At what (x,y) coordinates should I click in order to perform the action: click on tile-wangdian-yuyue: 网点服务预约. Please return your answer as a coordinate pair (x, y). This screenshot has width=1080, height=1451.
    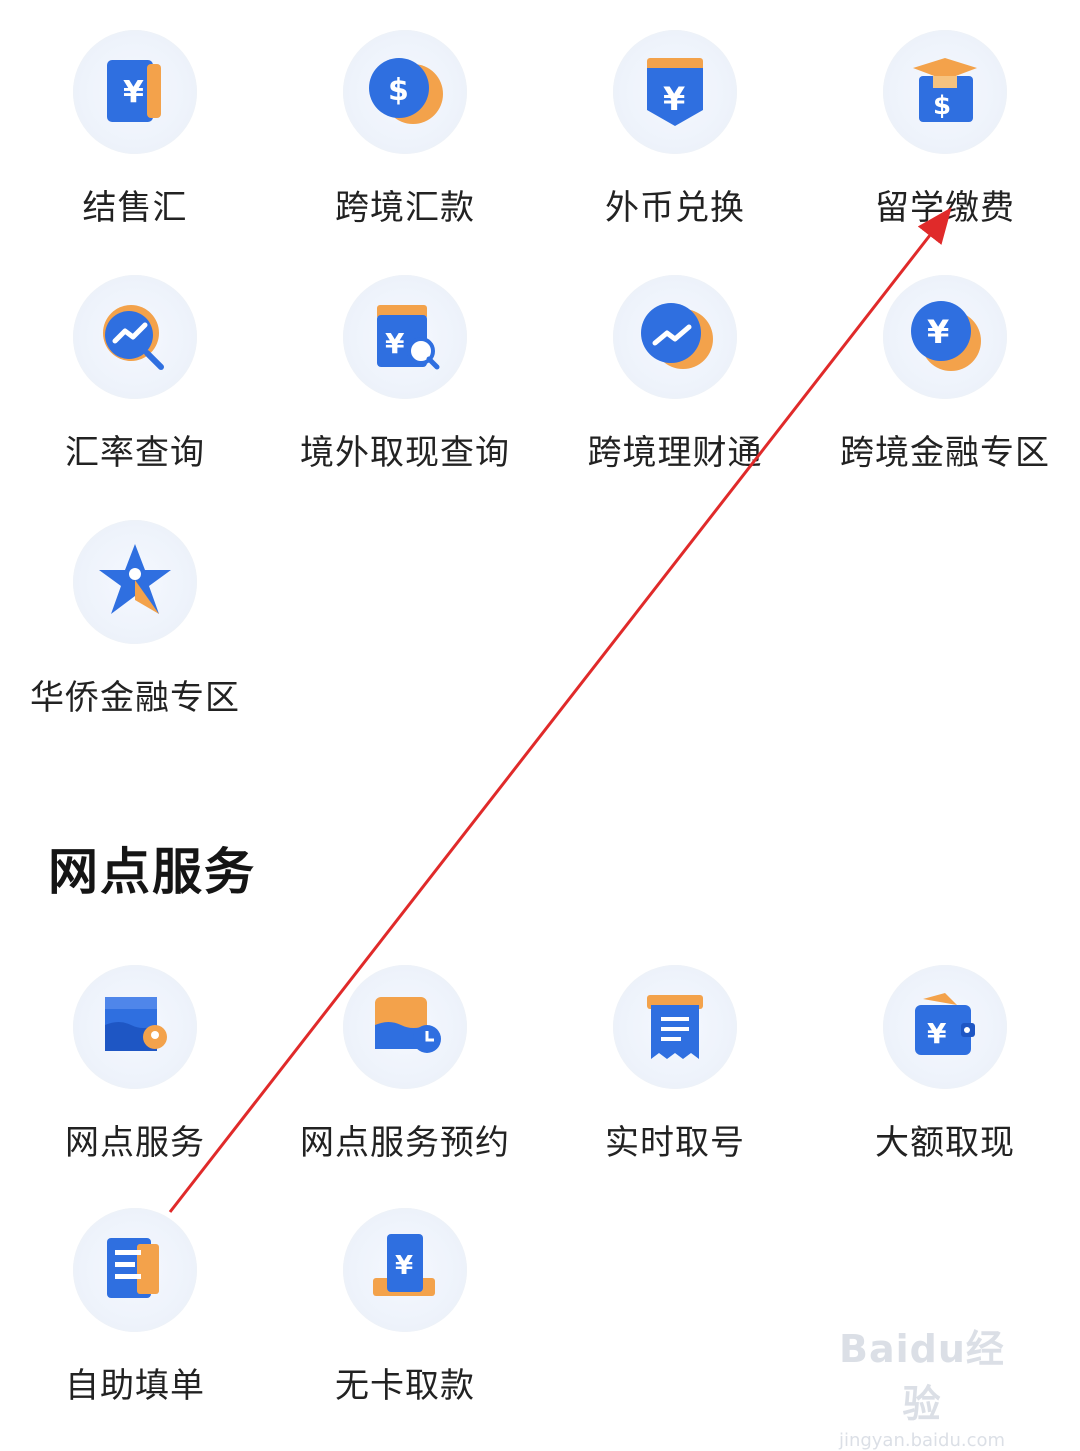
    Looking at the image, I should click on (405, 1065).